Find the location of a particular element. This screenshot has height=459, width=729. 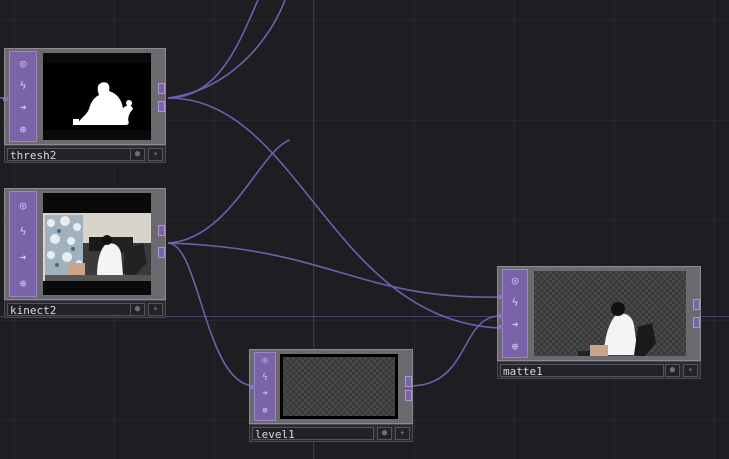

node-footer: matte1 ● ✦ is located at coordinates (599, 370).